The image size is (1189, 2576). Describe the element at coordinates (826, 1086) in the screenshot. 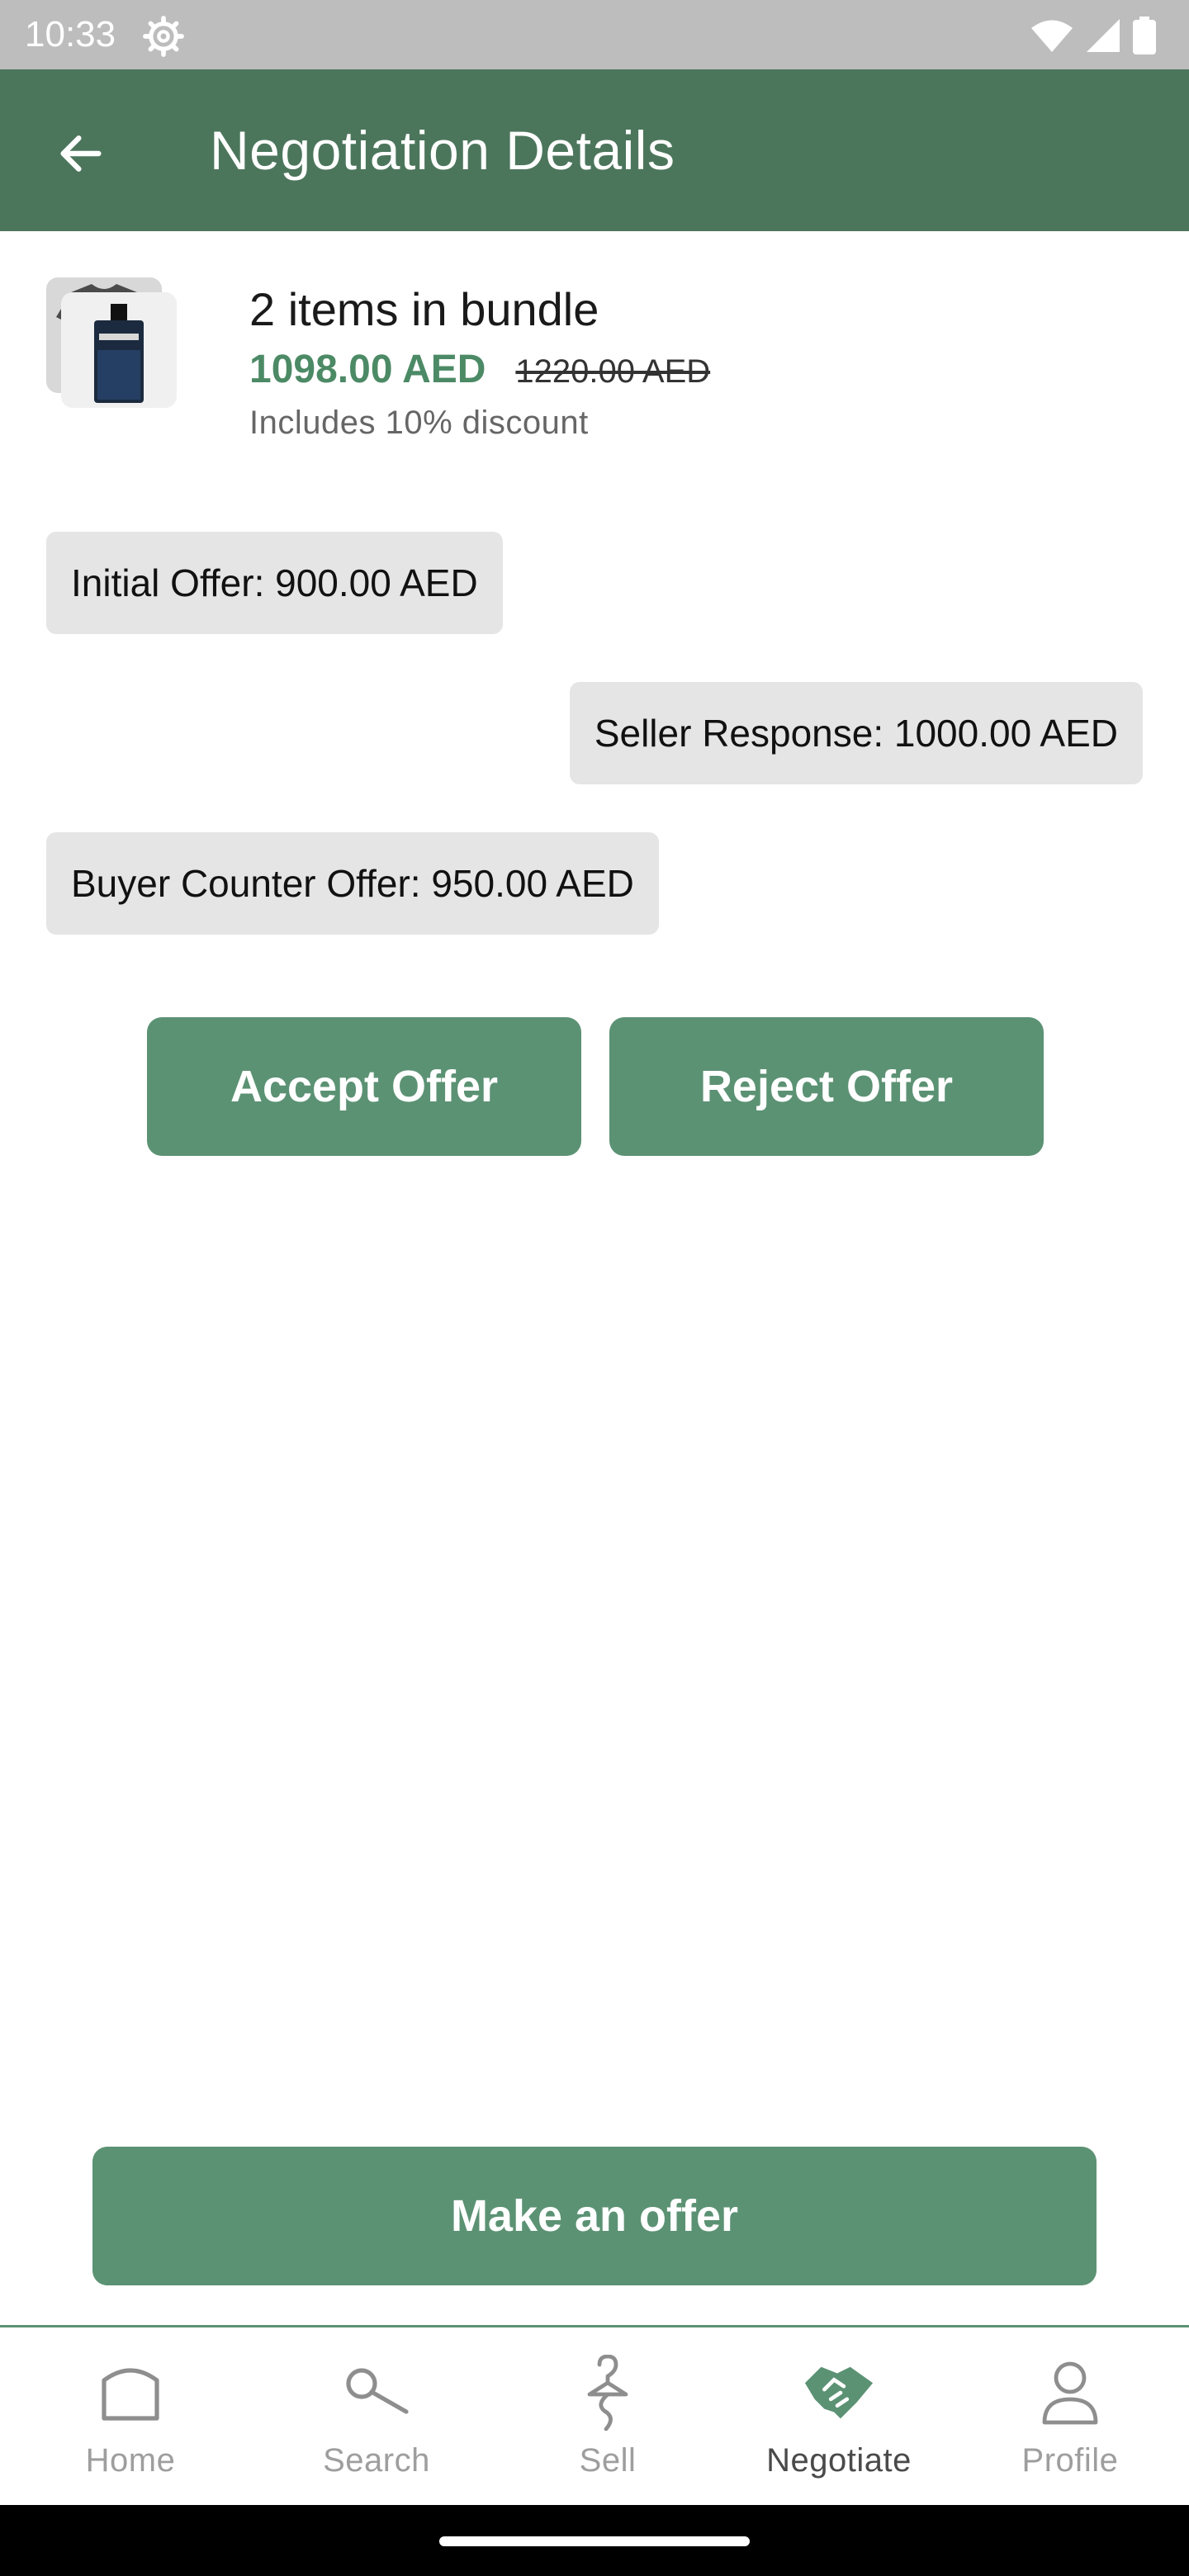

I see `reject-offer-button: Reject Offer` at that location.